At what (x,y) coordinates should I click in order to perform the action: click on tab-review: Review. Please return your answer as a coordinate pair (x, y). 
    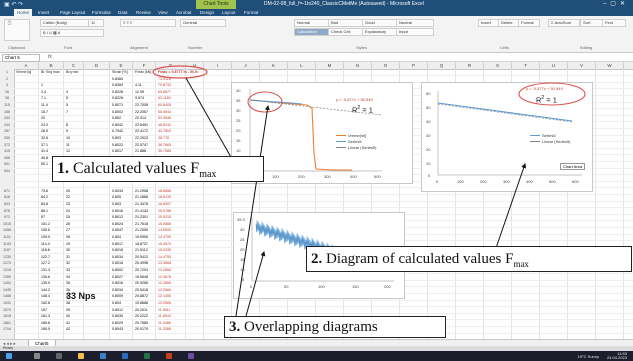
    Looking at the image, I should click on (143, 12).